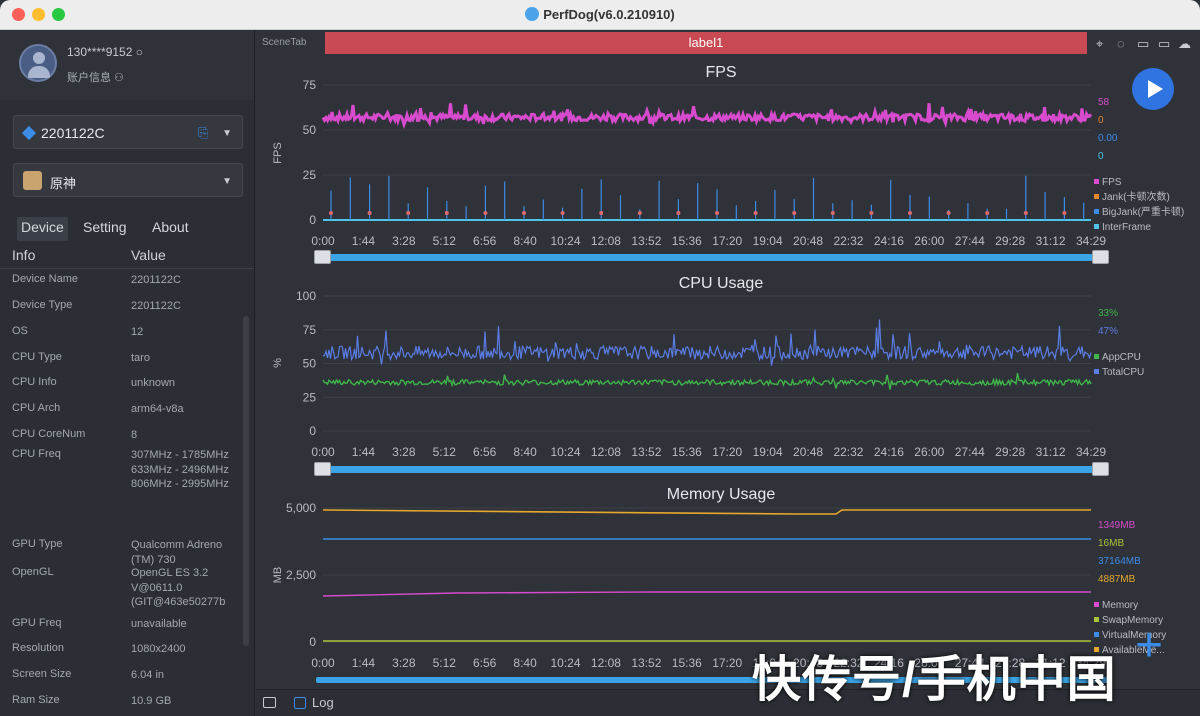  What do you see at coordinates (312, 220) in the screenshot?
I see `fps-y-tick-label: 0` at bounding box center [312, 220].